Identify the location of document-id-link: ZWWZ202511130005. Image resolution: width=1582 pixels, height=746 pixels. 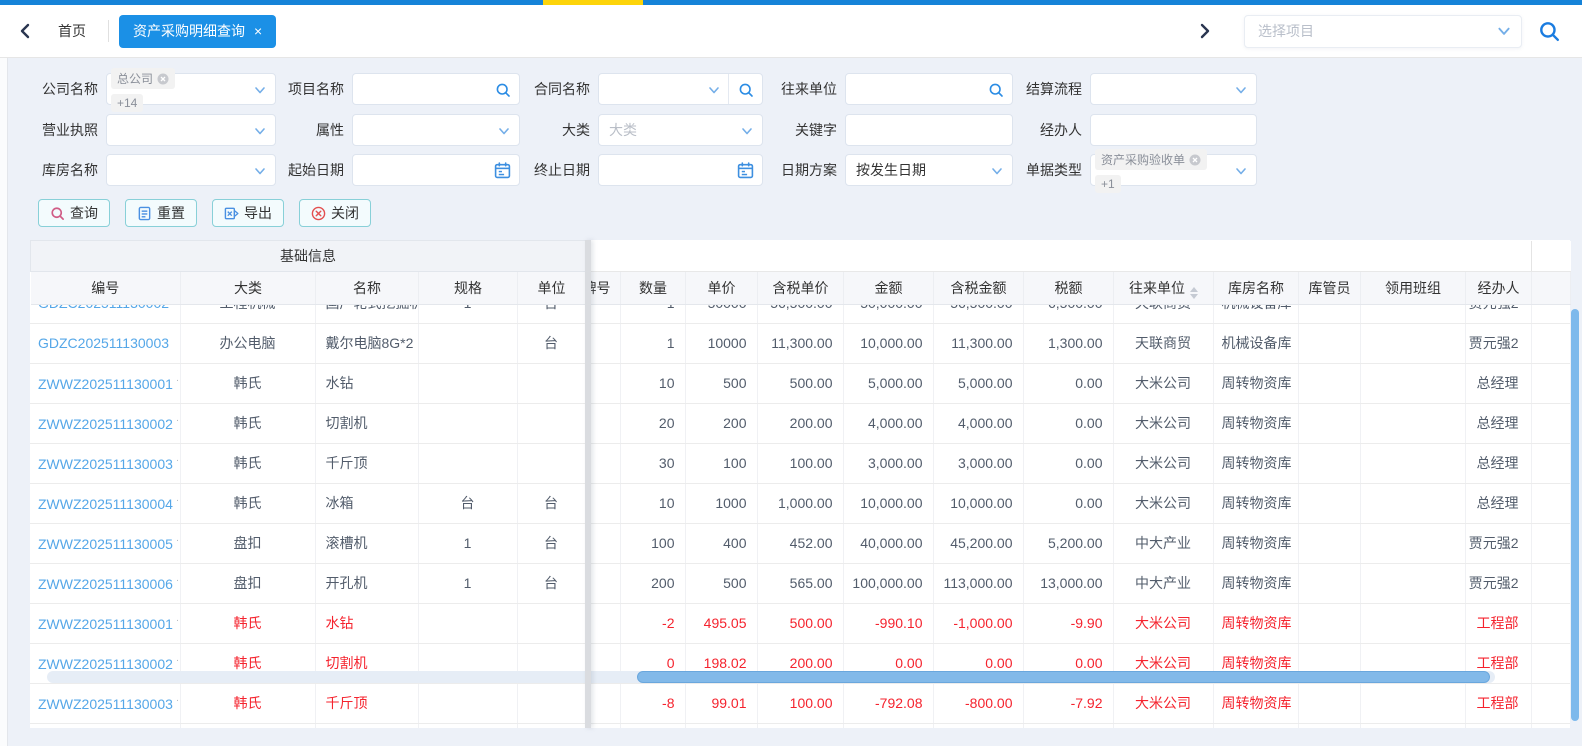
(105, 544).